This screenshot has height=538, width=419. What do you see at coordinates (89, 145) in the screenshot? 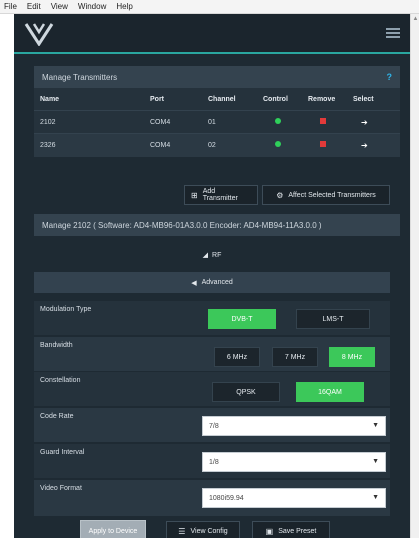
I see `row-name: 2326` at bounding box center [89, 145].